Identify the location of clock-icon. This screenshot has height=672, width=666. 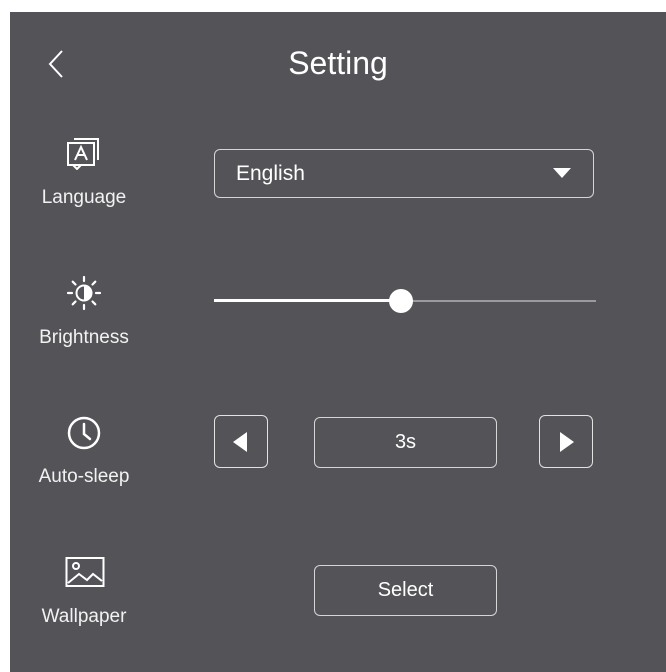
(84, 433).